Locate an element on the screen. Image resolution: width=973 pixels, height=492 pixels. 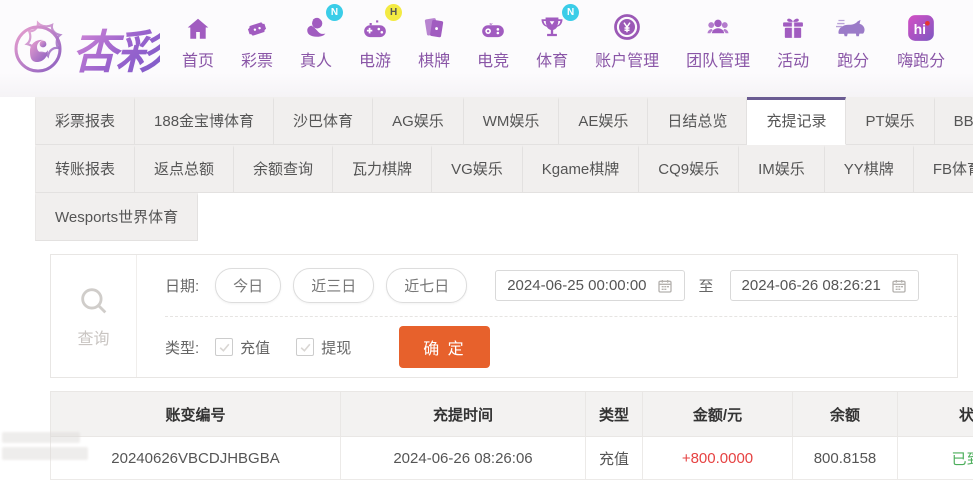
team-icon is located at coordinates (718, 27).